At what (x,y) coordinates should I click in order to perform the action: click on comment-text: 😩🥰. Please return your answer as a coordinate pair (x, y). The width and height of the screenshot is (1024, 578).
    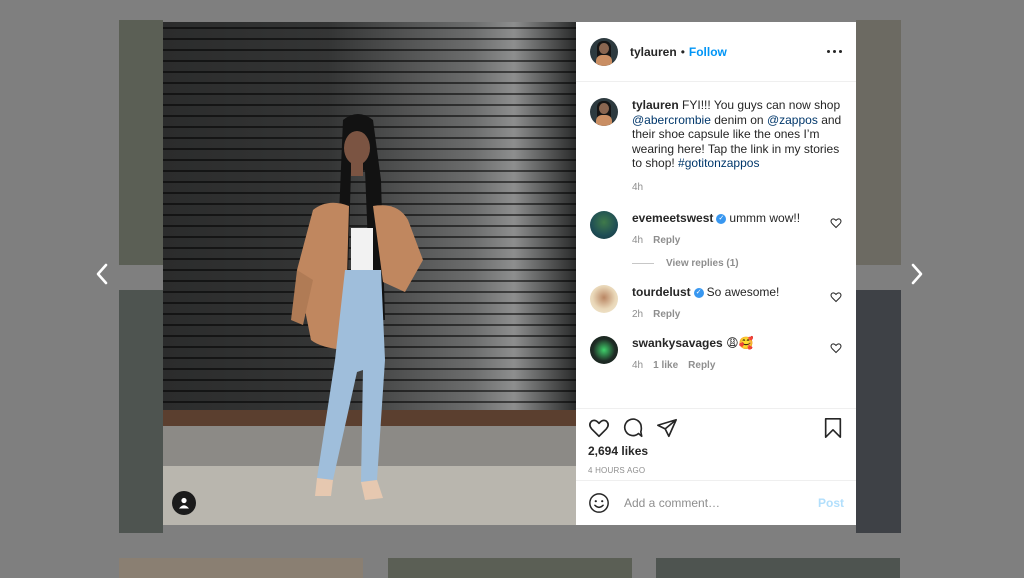
    Looking at the image, I should click on (740, 343).